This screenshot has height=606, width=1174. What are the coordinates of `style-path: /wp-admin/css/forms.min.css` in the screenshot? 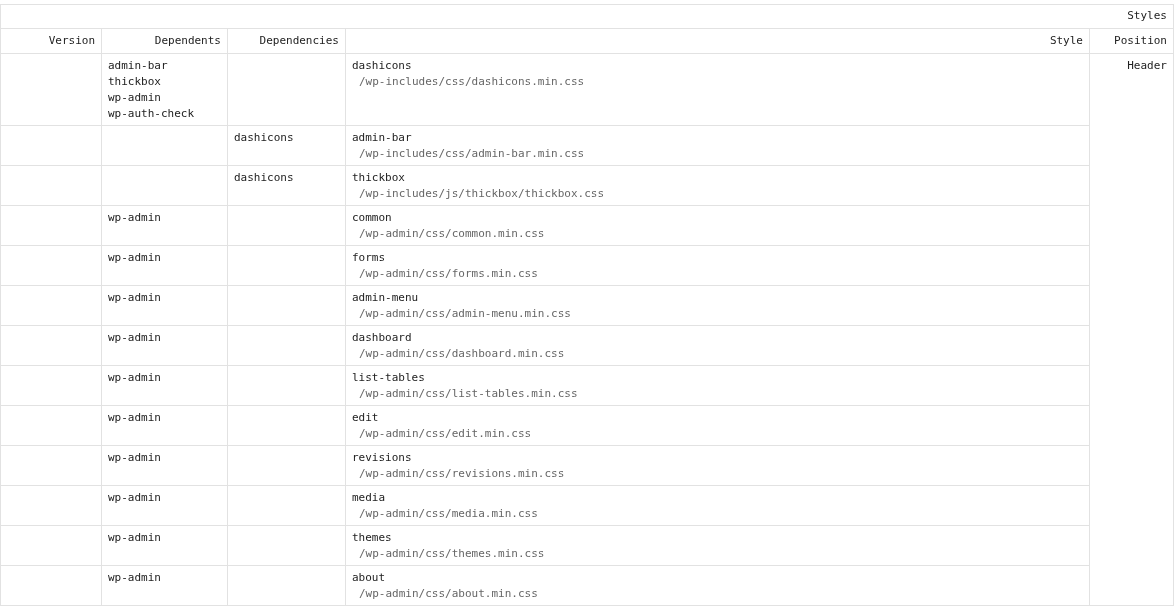 It's located at (448, 274).